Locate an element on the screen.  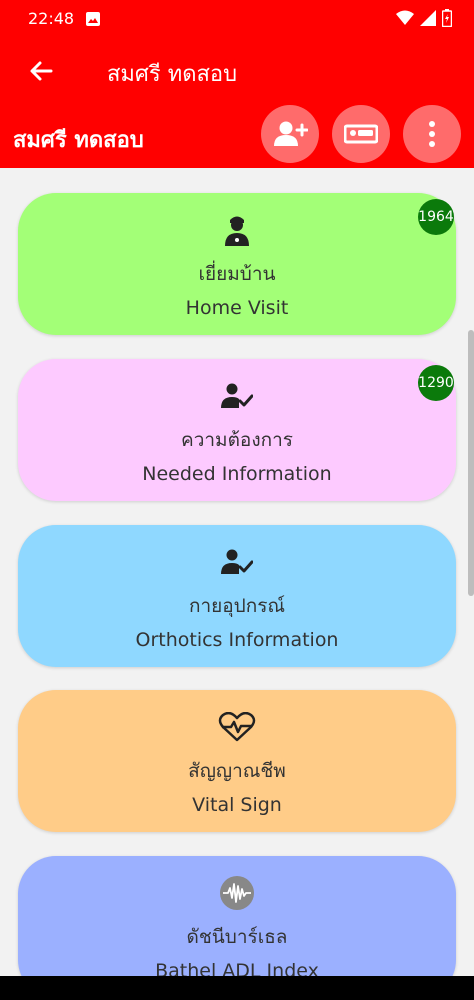
app-bar: สมศรี ทดสอบ is located at coordinates (237, 71).